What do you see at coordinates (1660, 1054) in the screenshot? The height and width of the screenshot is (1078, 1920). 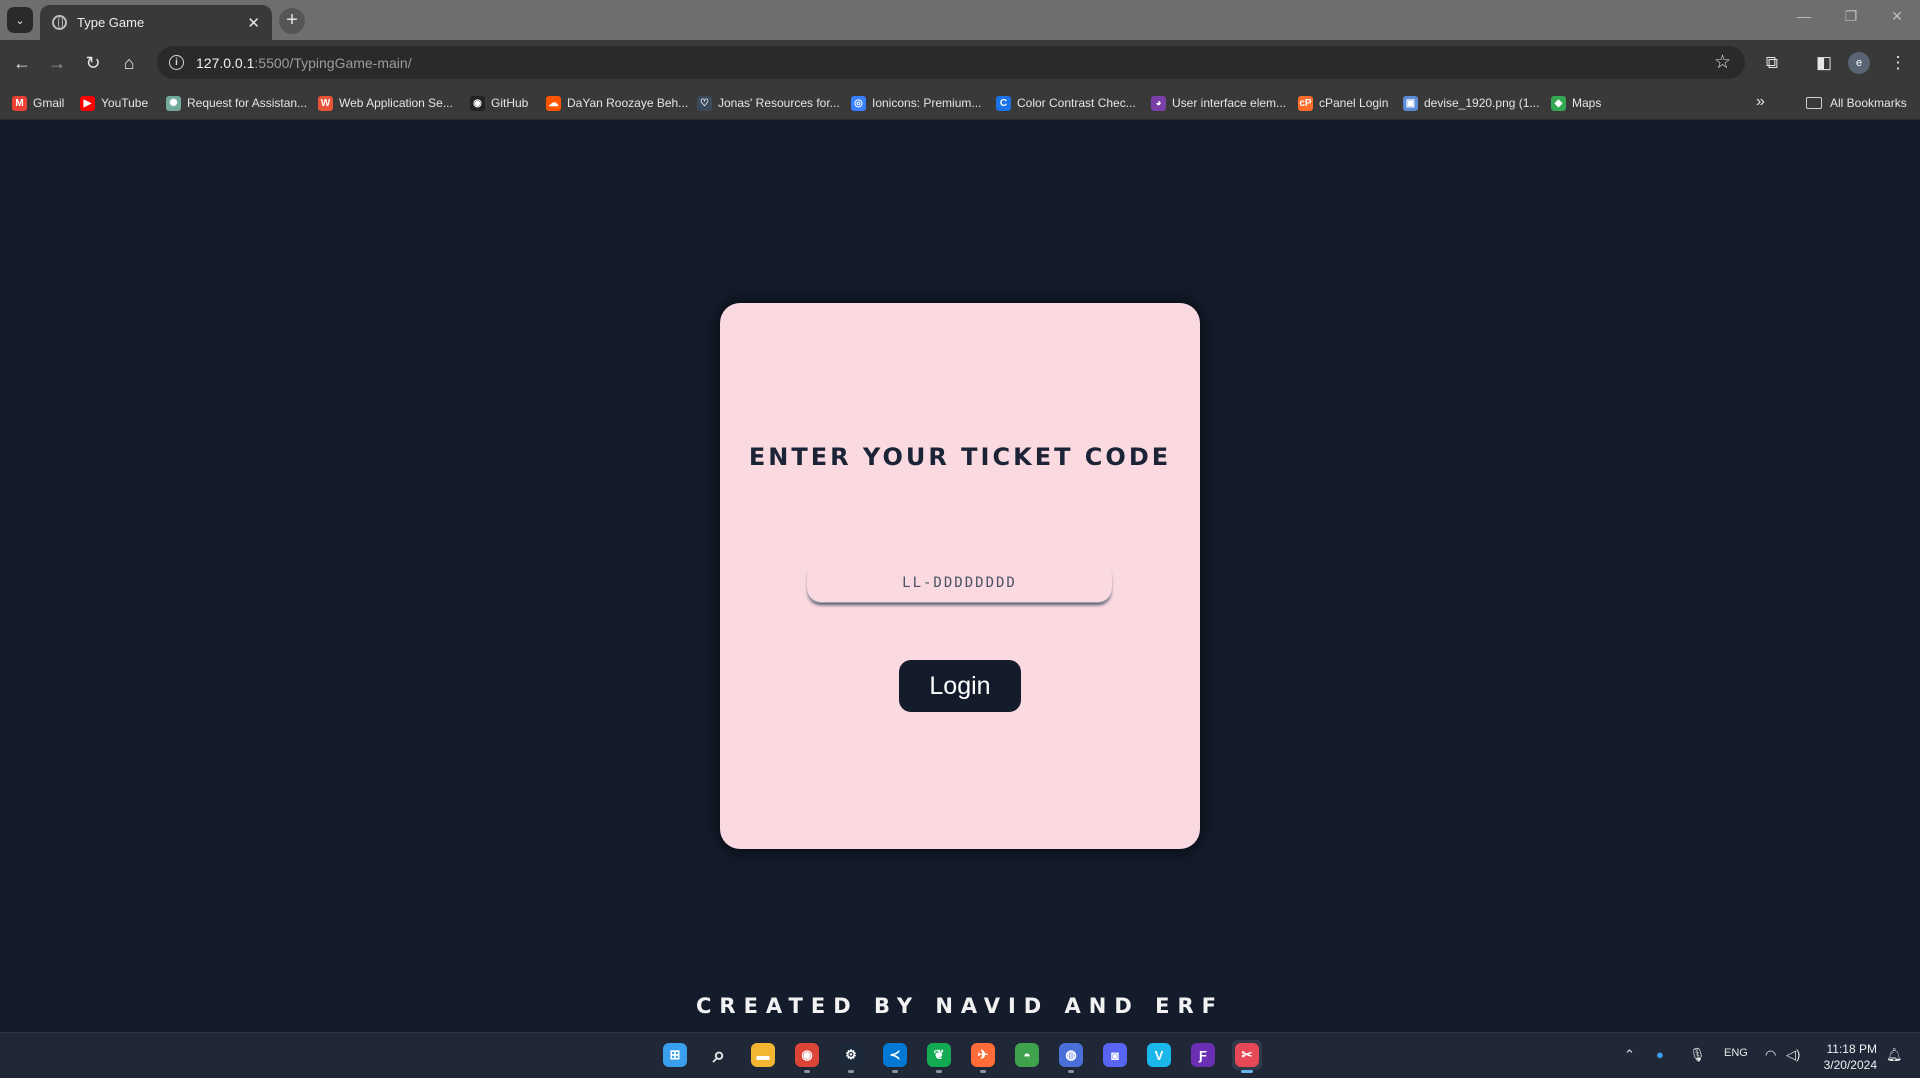 I see `onedrive-icon: ●` at bounding box center [1660, 1054].